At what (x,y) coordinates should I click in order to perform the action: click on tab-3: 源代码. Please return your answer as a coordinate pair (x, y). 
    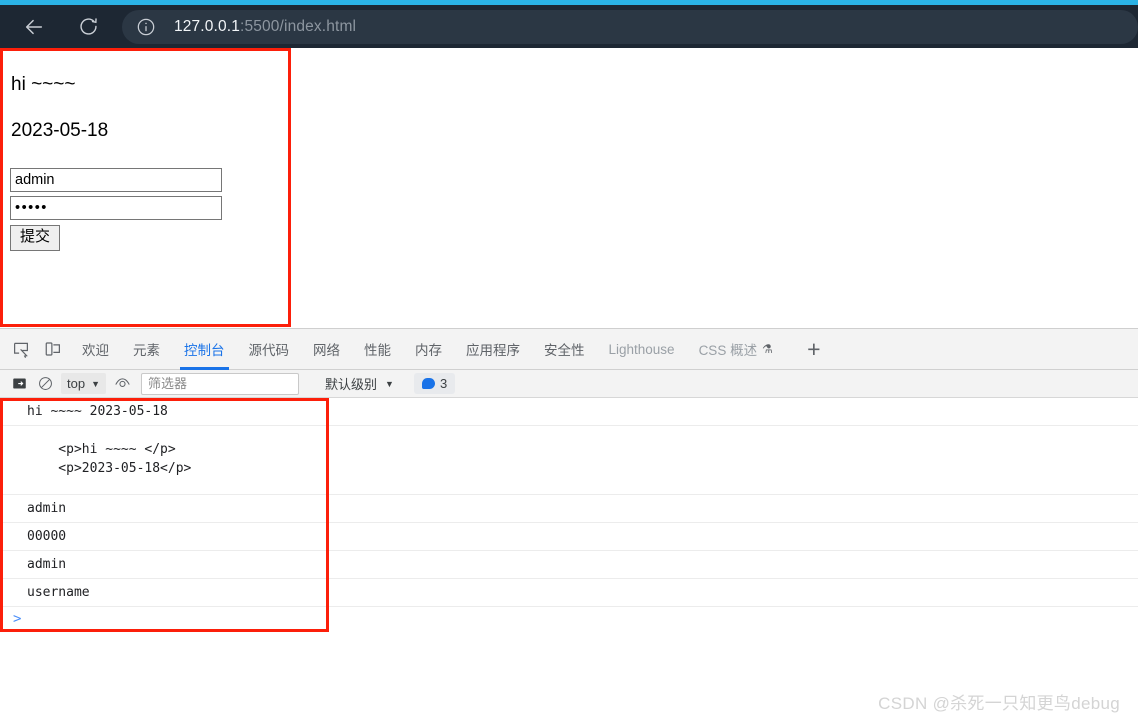
    Looking at the image, I should click on (269, 349).